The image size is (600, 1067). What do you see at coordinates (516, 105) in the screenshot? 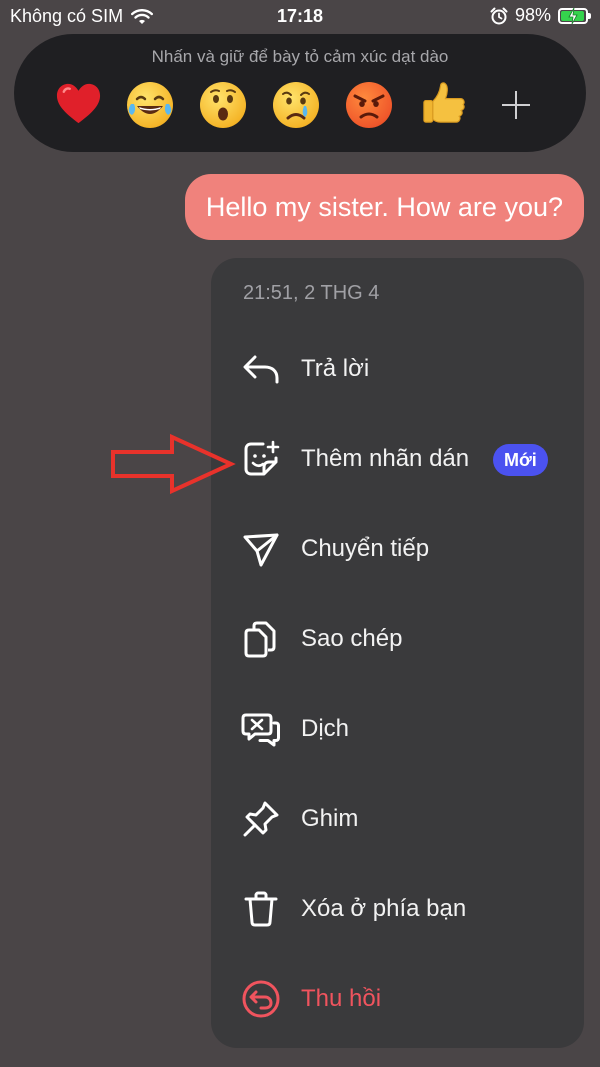
I see `more-reactions-plus-icon` at bounding box center [516, 105].